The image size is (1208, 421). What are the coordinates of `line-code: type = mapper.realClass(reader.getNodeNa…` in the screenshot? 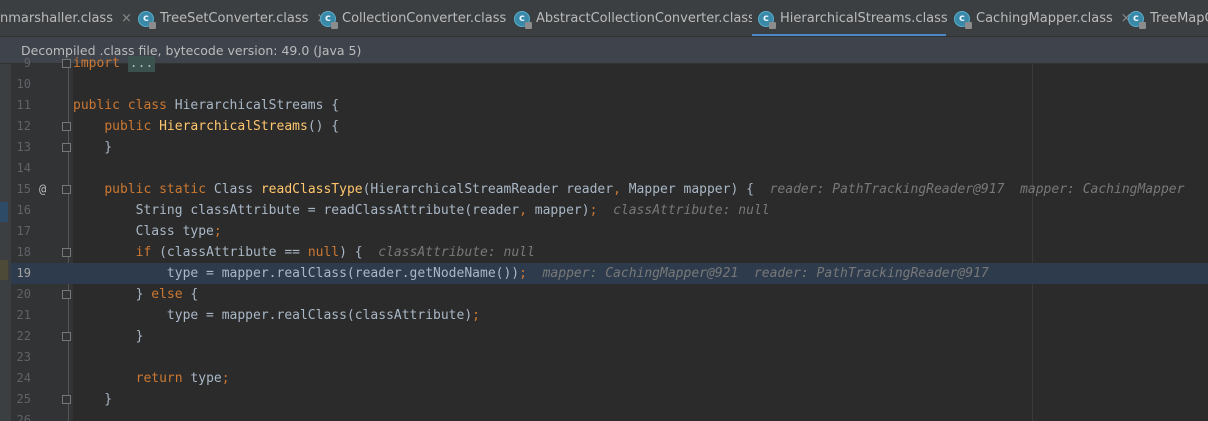 It's located at (531, 273).